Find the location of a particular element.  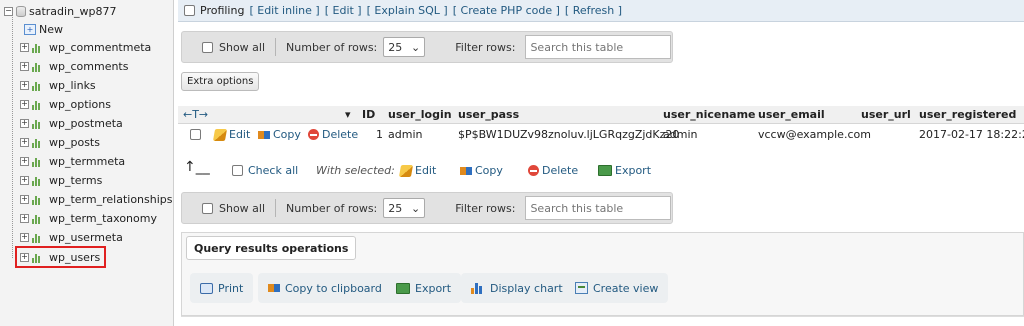

edit-inline-link: [ Edit inline ] is located at coordinates (284, 10).